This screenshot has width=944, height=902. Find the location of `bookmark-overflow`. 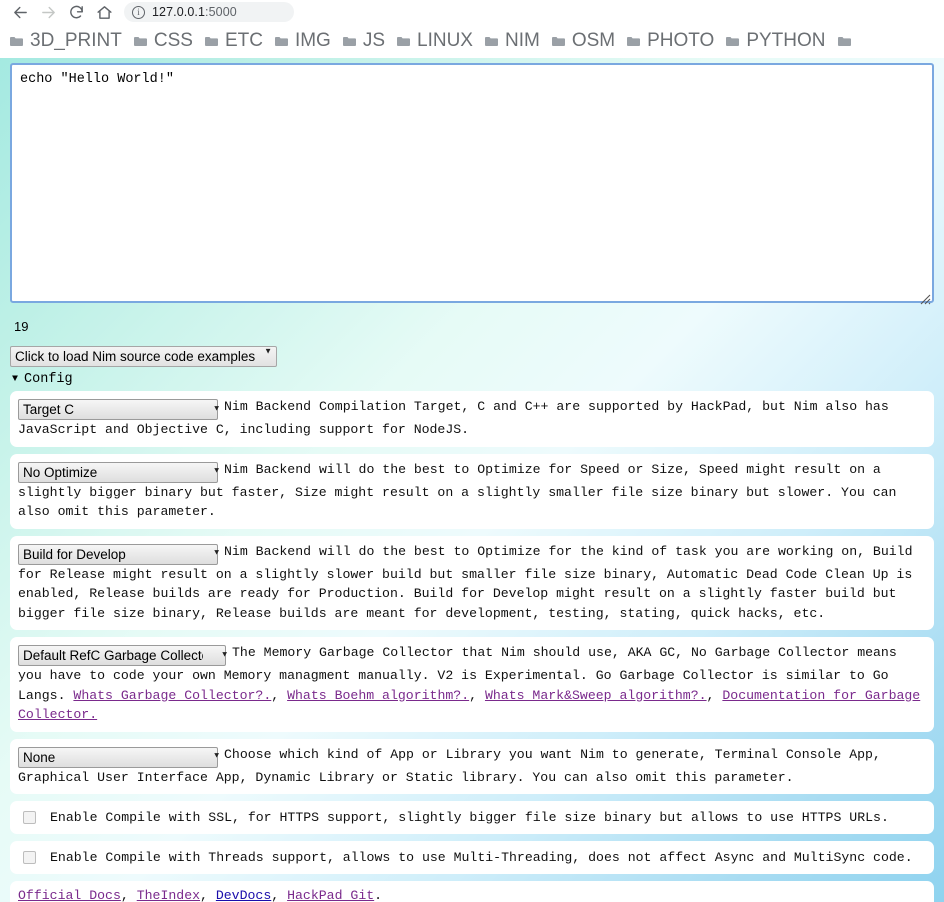

bookmark-overflow is located at coordinates (848, 41).